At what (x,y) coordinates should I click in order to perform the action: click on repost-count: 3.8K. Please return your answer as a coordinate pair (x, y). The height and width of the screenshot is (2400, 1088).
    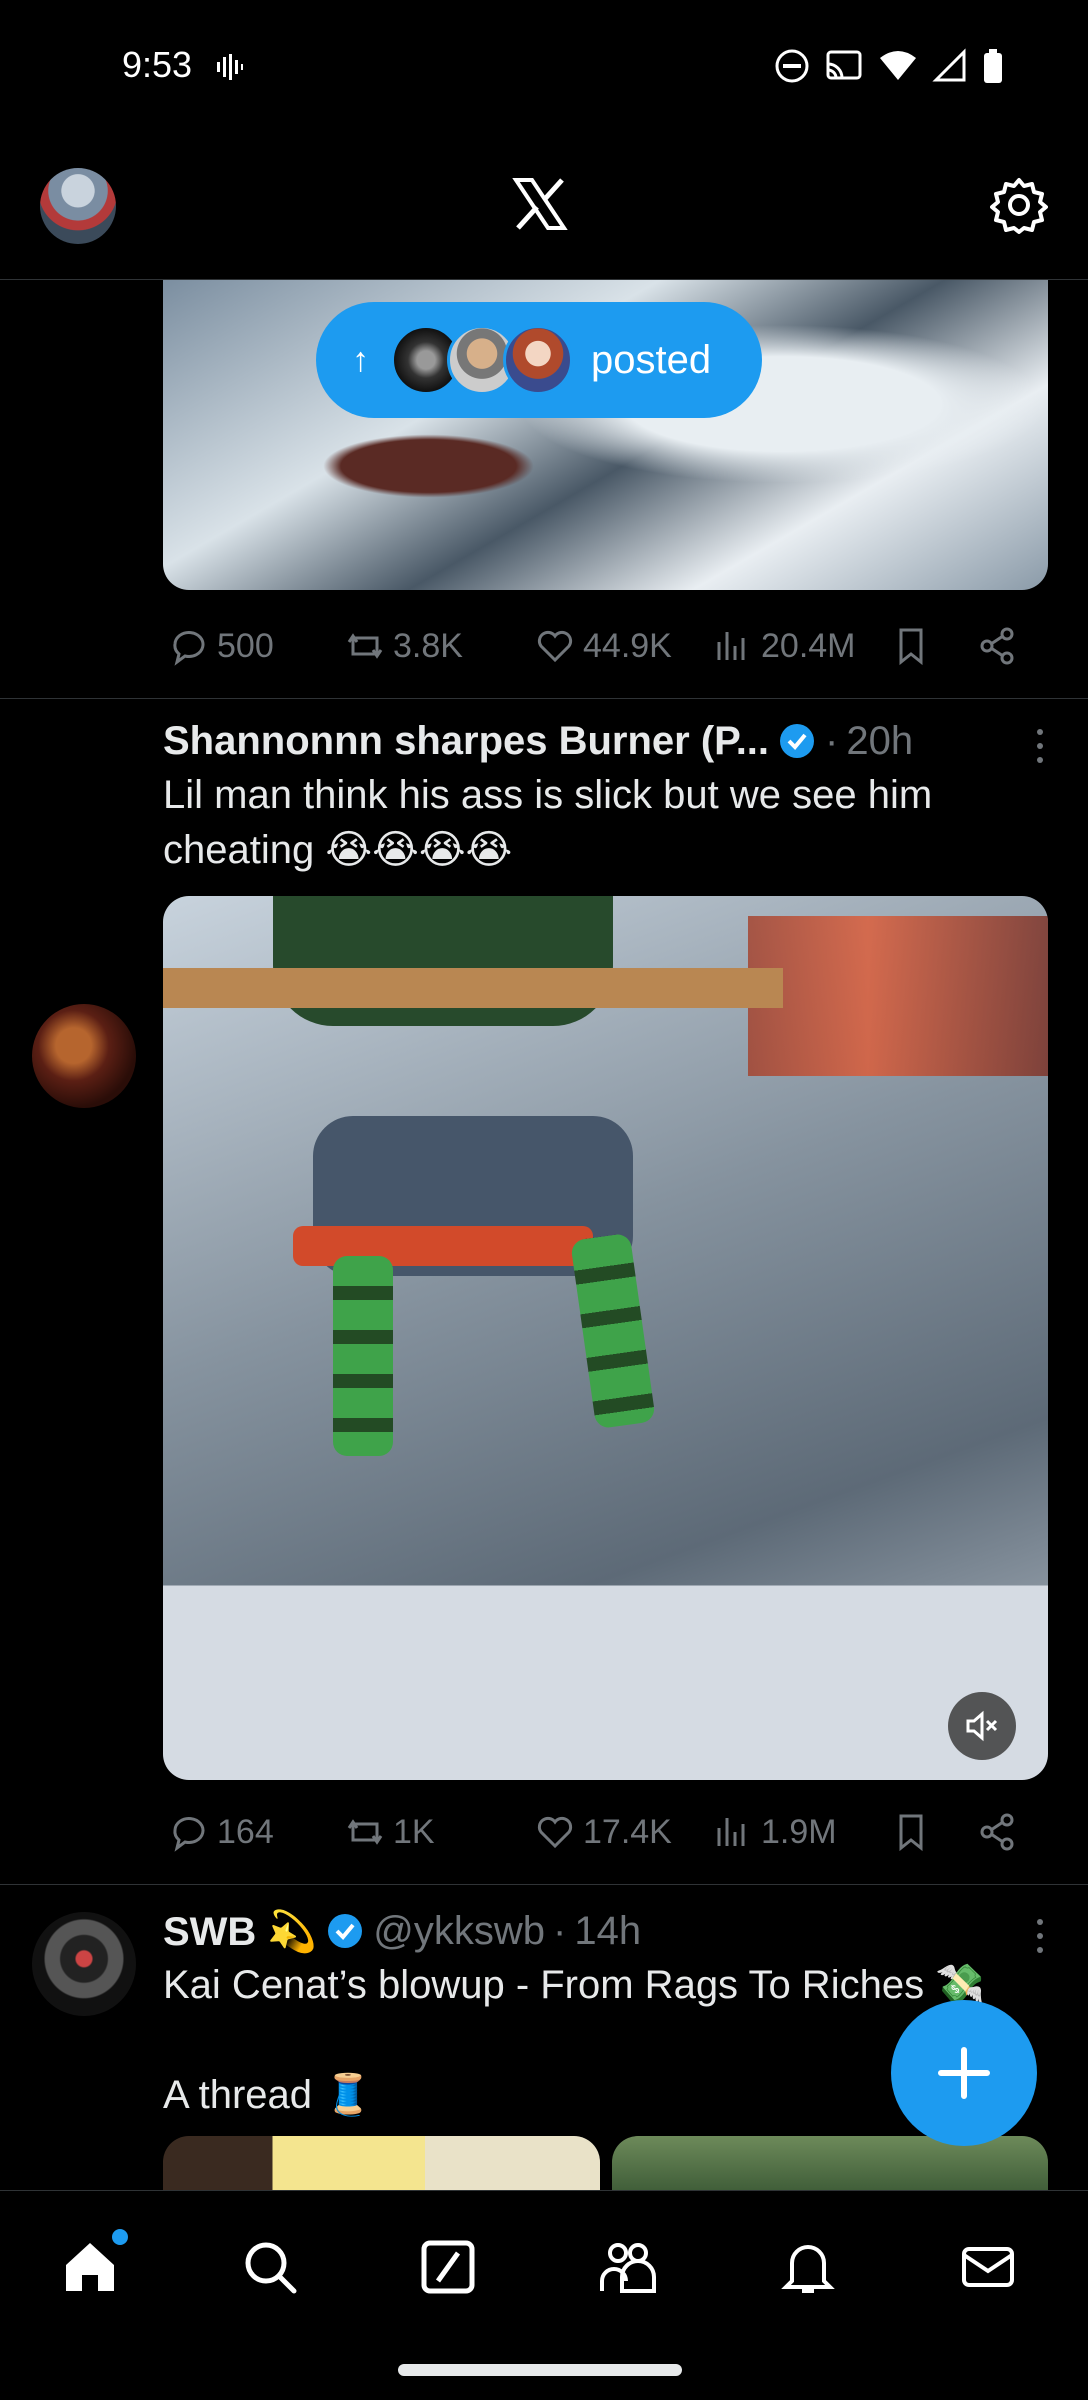
    Looking at the image, I should click on (428, 645).